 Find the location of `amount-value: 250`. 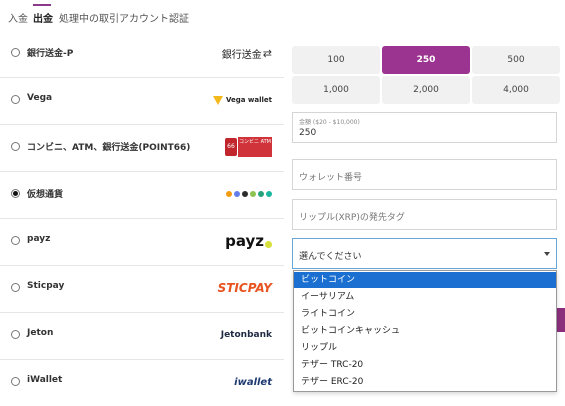

amount-value: 250 is located at coordinates (308, 133).